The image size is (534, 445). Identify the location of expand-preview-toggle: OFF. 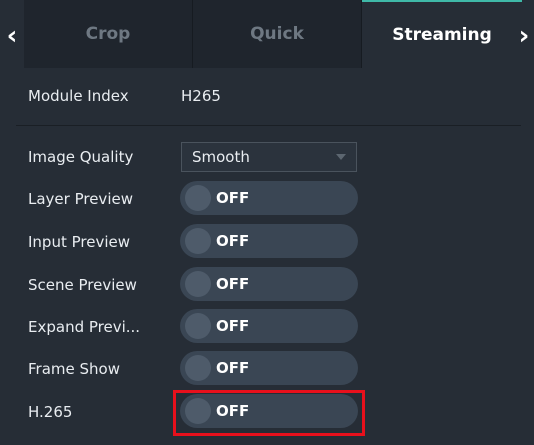
(269, 326).